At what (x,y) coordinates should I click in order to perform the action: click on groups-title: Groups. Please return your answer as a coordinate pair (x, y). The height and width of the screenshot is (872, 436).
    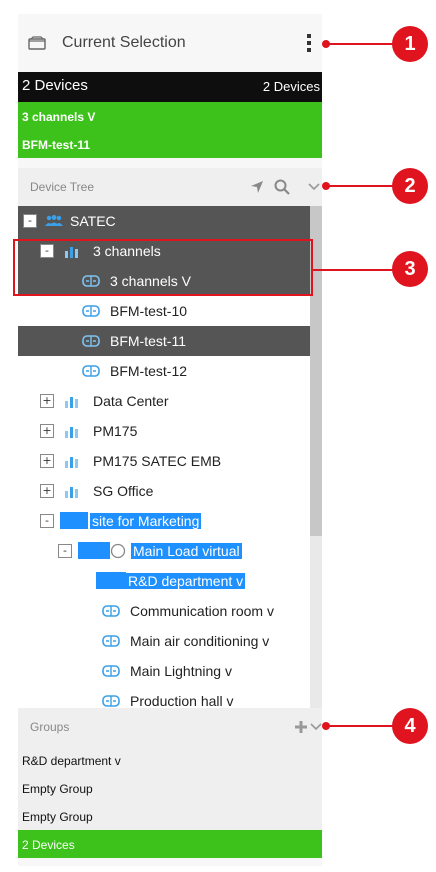
    Looking at the image, I should click on (50, 727).